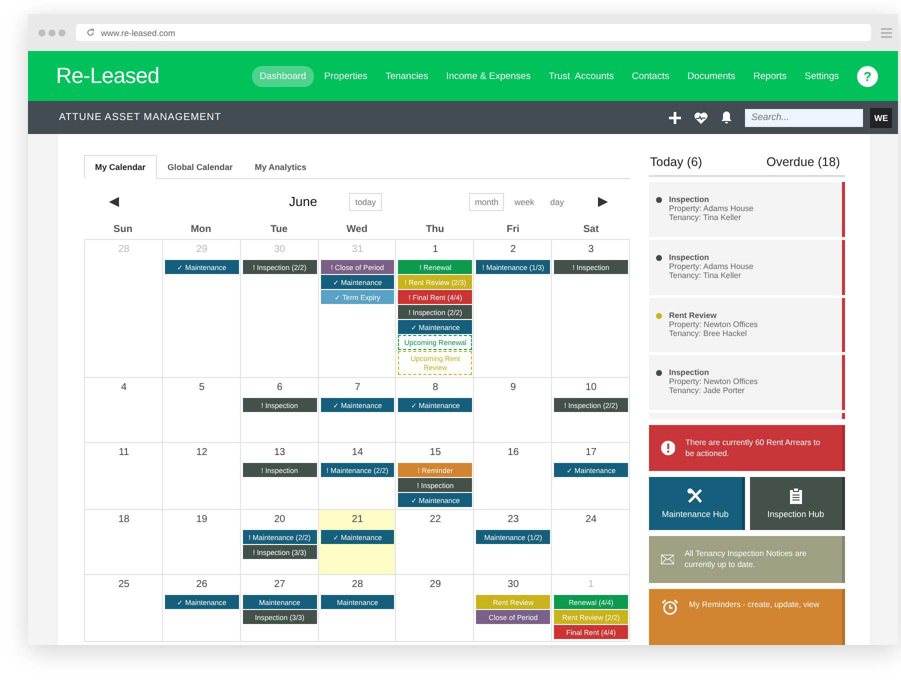  Describe the element at coordinates (123, 230) in the screenshot. I see `weekday-heading: Sun` at that location.